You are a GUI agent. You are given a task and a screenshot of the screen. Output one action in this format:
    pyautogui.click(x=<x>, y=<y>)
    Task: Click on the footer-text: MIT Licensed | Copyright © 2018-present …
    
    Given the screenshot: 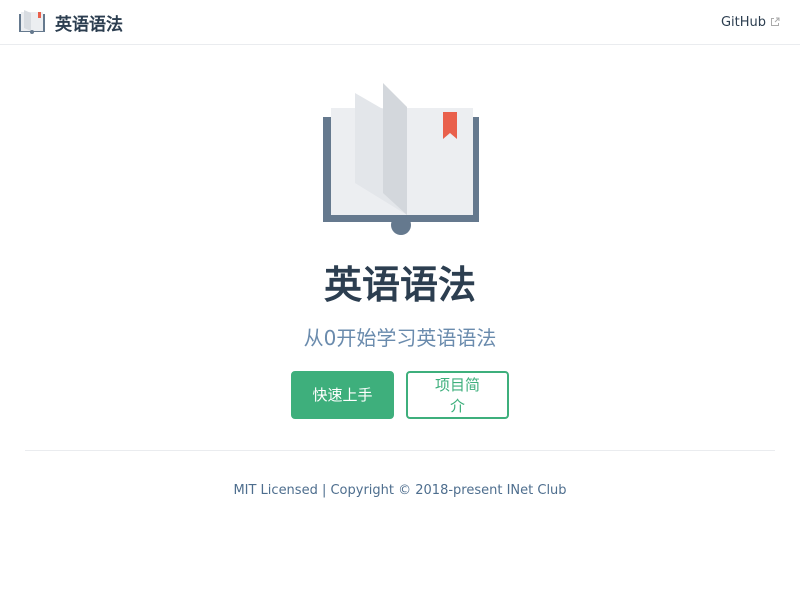 What is the action you would take?
    pyautogui.click(x=400, y=490)
    